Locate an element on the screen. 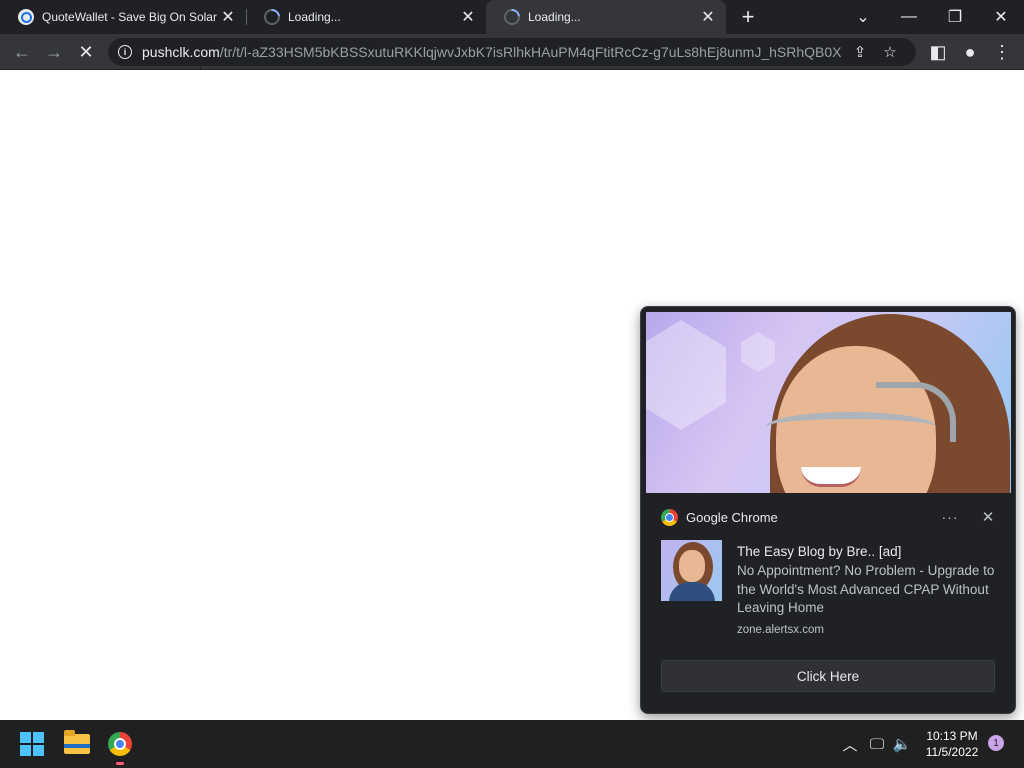 The width and height of the screenshot is (1024, 768). stop-loading-icon: ✕ is located at coordinates (86, 52).